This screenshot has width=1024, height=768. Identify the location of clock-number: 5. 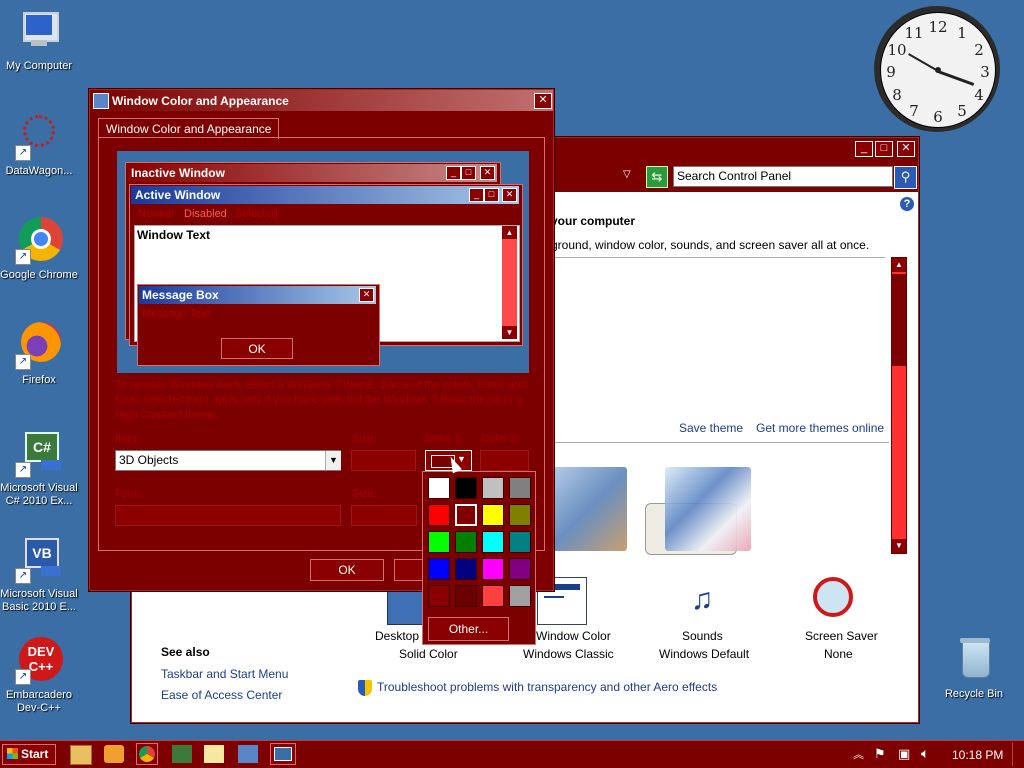
(962, 111).